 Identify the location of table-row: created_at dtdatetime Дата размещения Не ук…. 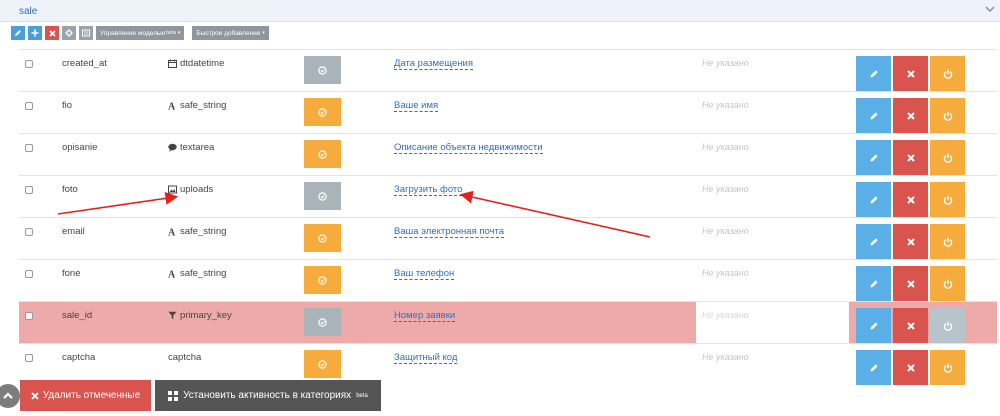
(508, 70).